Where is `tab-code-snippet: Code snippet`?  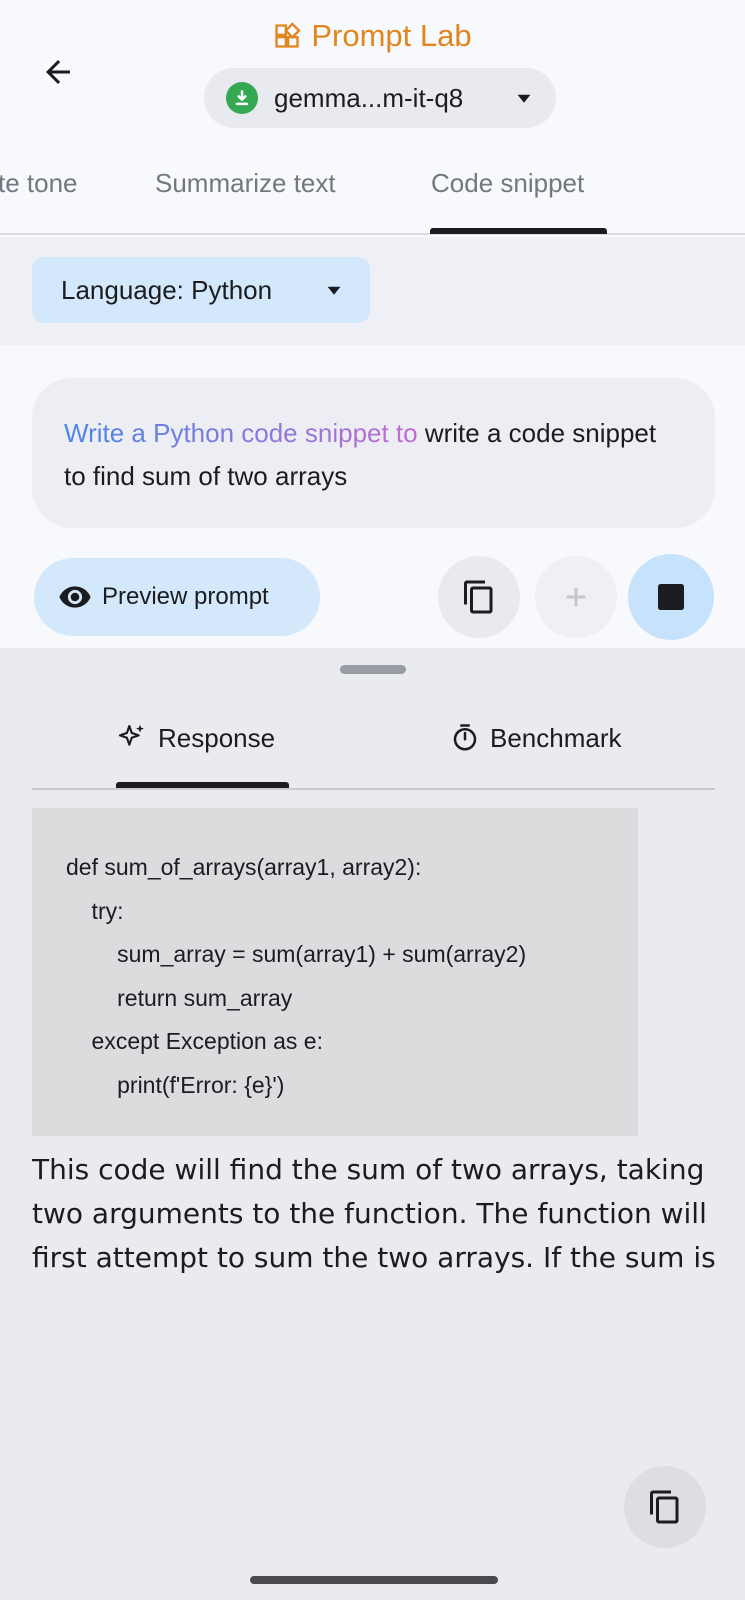
tab-code-snippet: Code snippet is located at coordinates (507, 183).